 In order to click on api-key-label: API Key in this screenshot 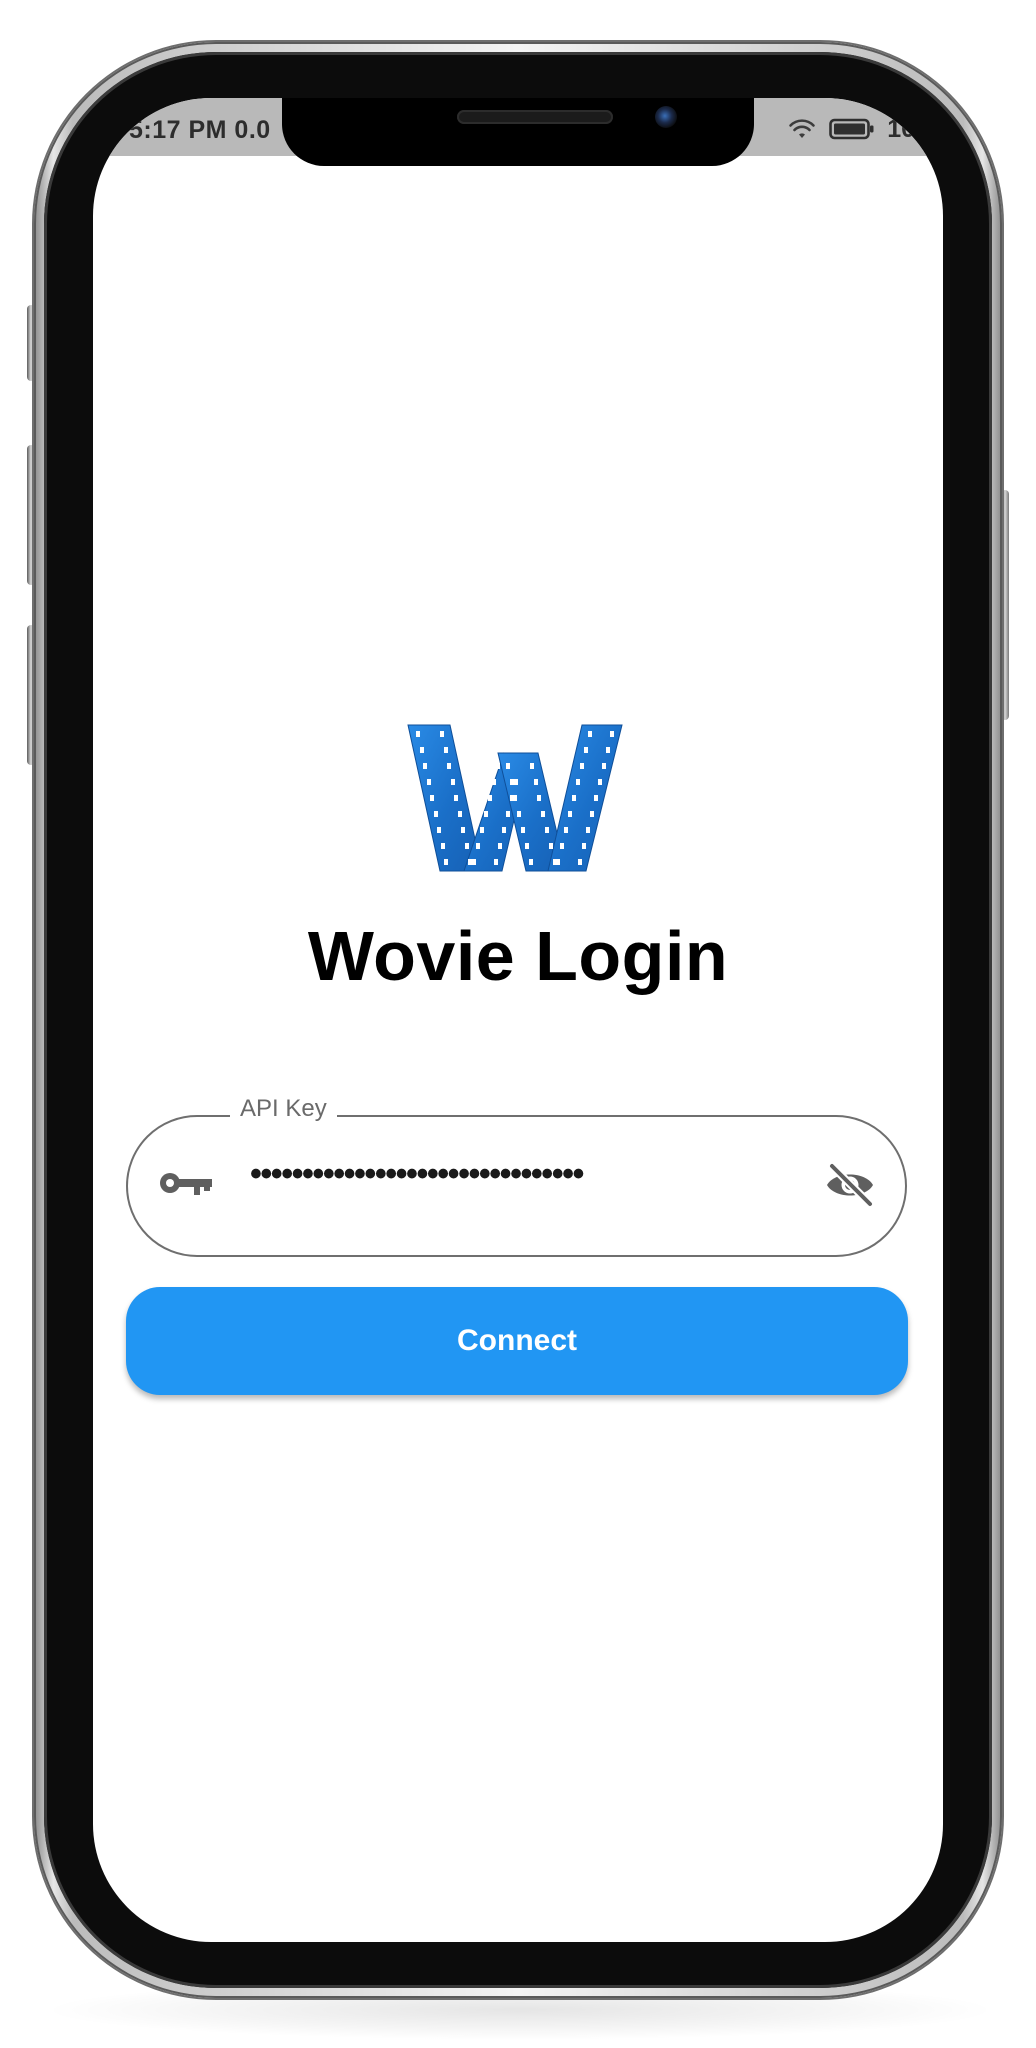, I will do `click(283, 1109)`.